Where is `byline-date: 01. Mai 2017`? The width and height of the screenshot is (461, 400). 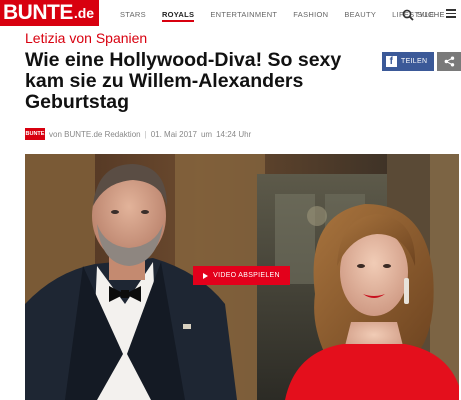 byline-date: 01. Mai 2017 is located at coordinates (173, 134).